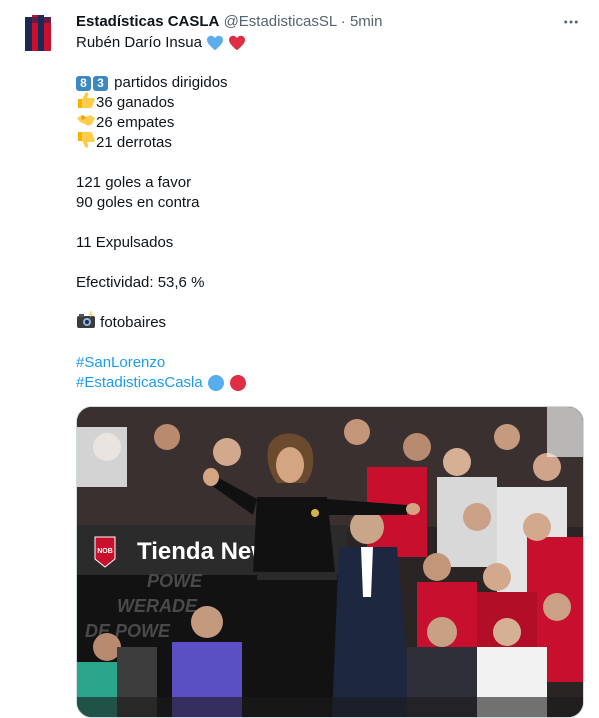  I want to click on banner-badge: NOB, so click(105, 551).